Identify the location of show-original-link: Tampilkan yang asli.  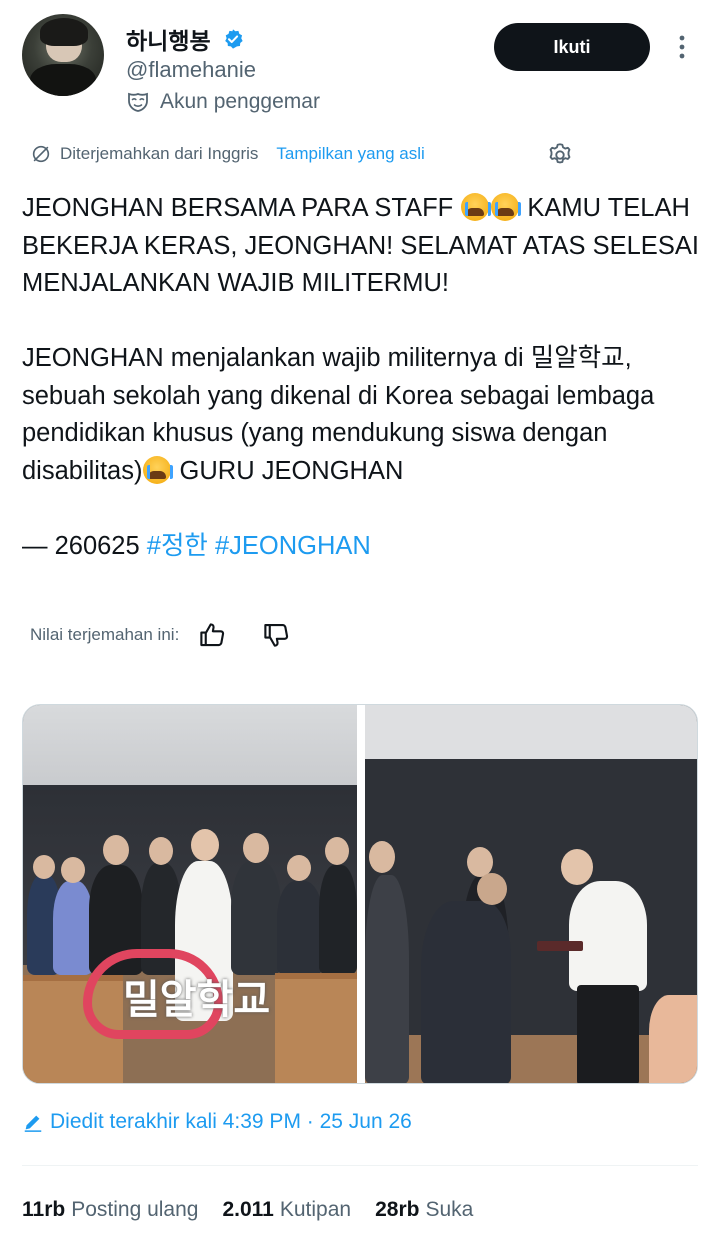
(350, 154).